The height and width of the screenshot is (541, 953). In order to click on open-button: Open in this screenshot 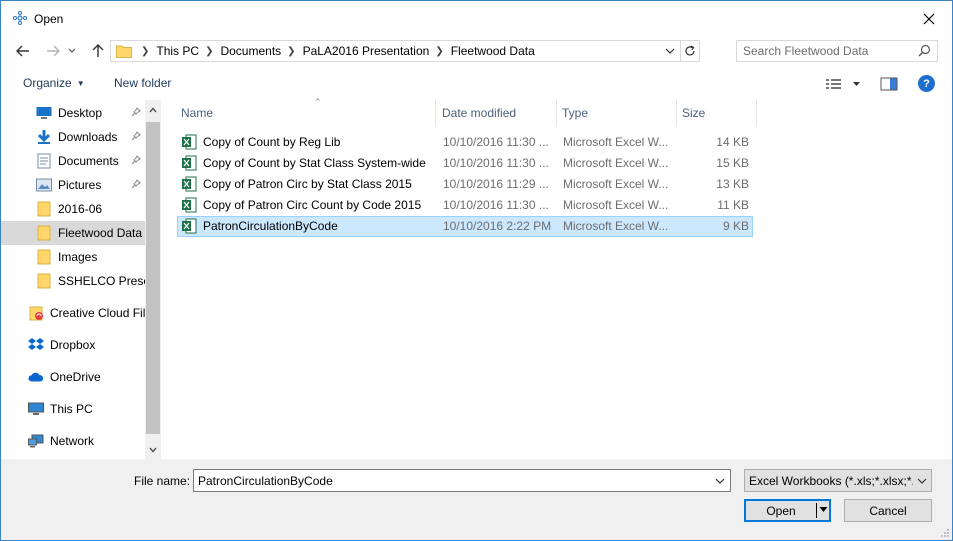, I will do `click(787, 510)`.